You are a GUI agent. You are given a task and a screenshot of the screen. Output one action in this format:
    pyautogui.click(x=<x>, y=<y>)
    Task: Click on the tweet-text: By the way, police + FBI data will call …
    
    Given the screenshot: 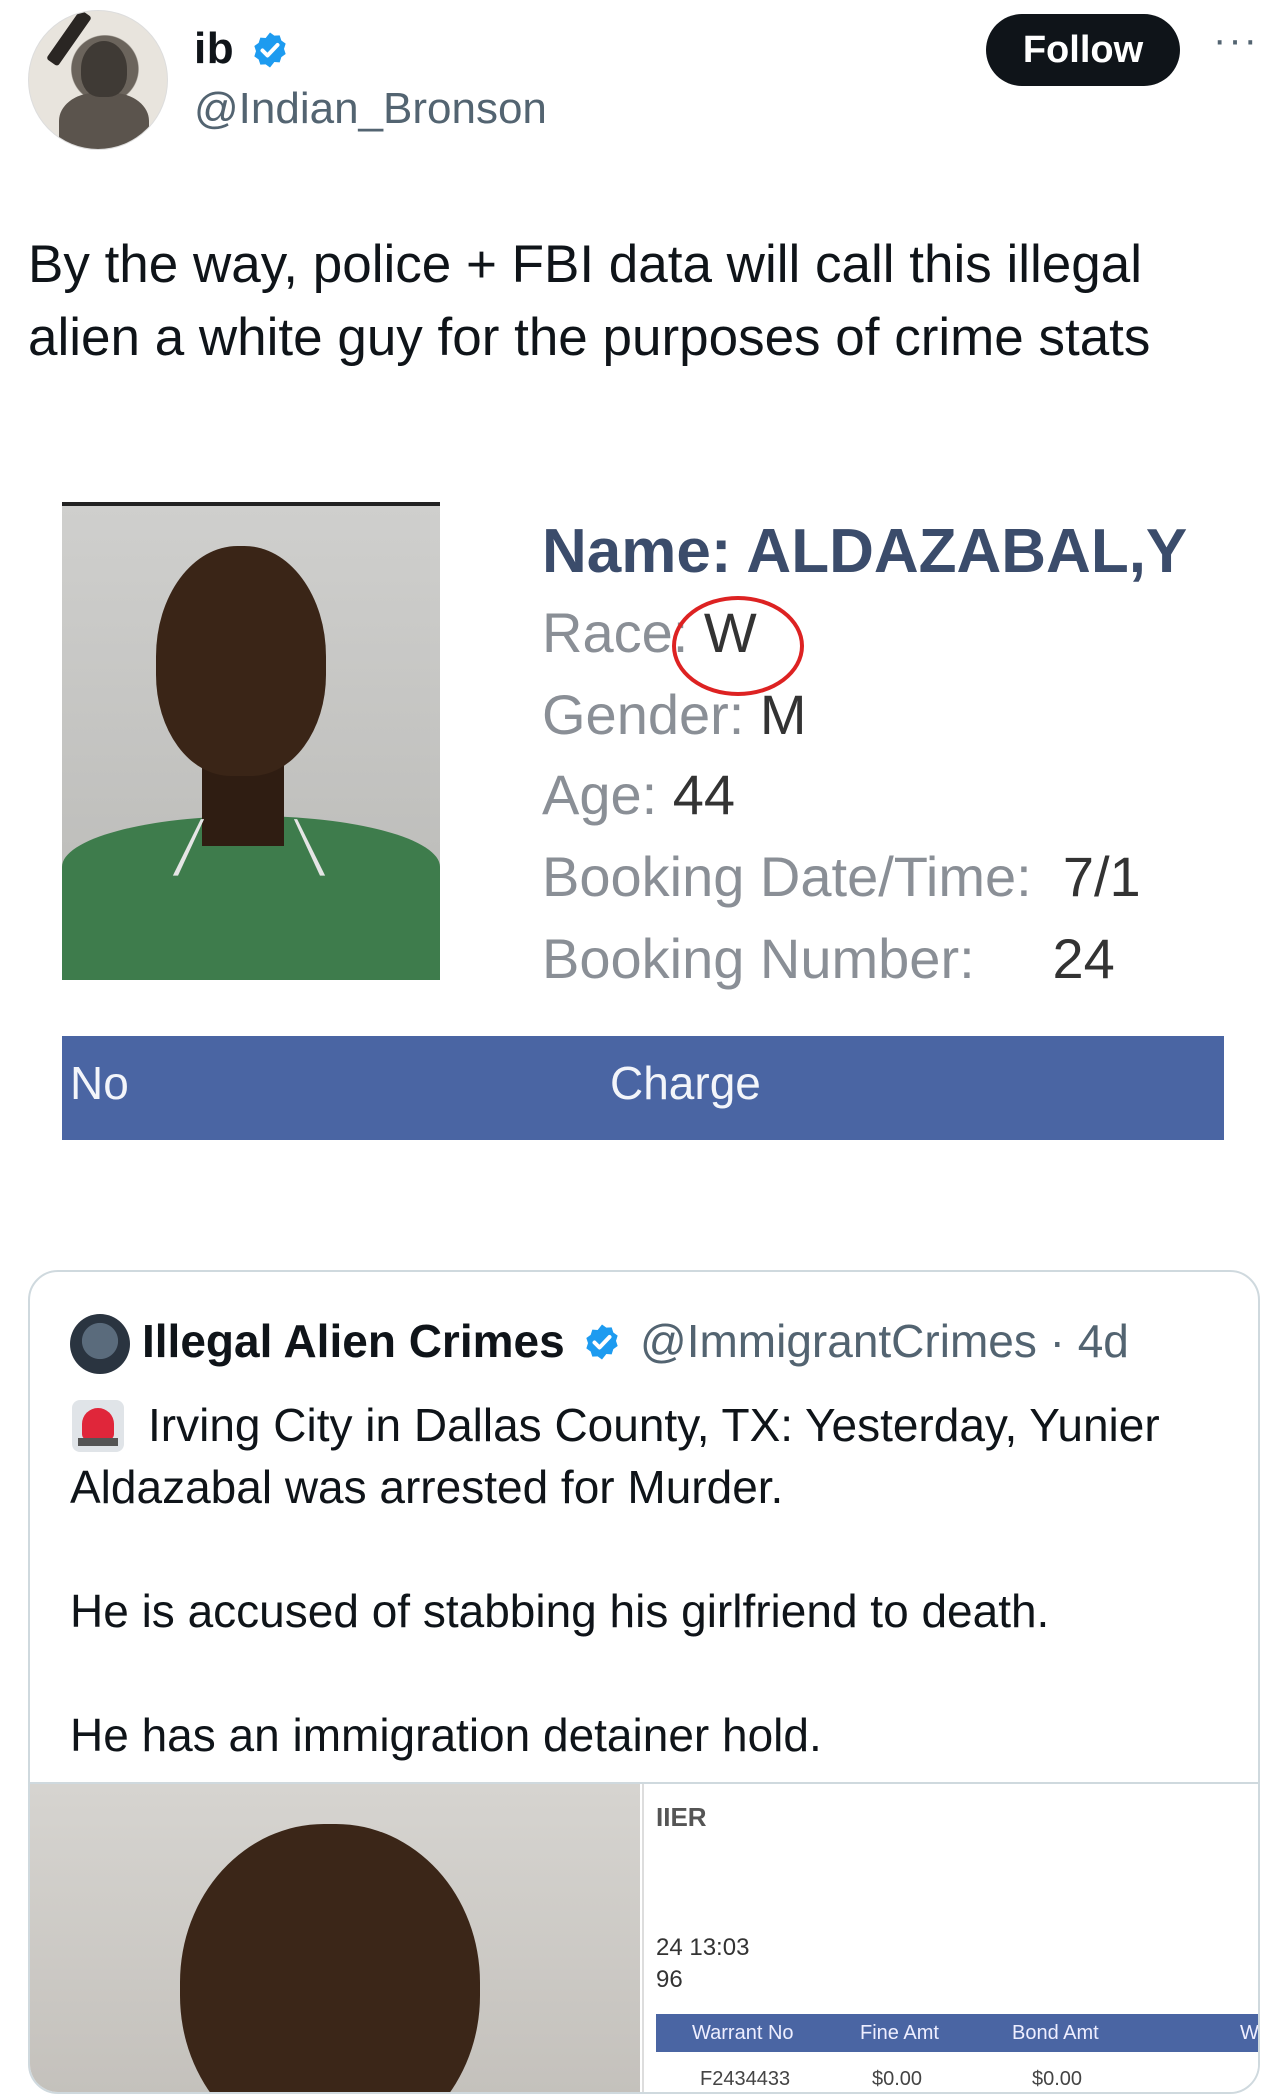 What is the action you would take?
    pyautogui.click(x=589, y=301)
    